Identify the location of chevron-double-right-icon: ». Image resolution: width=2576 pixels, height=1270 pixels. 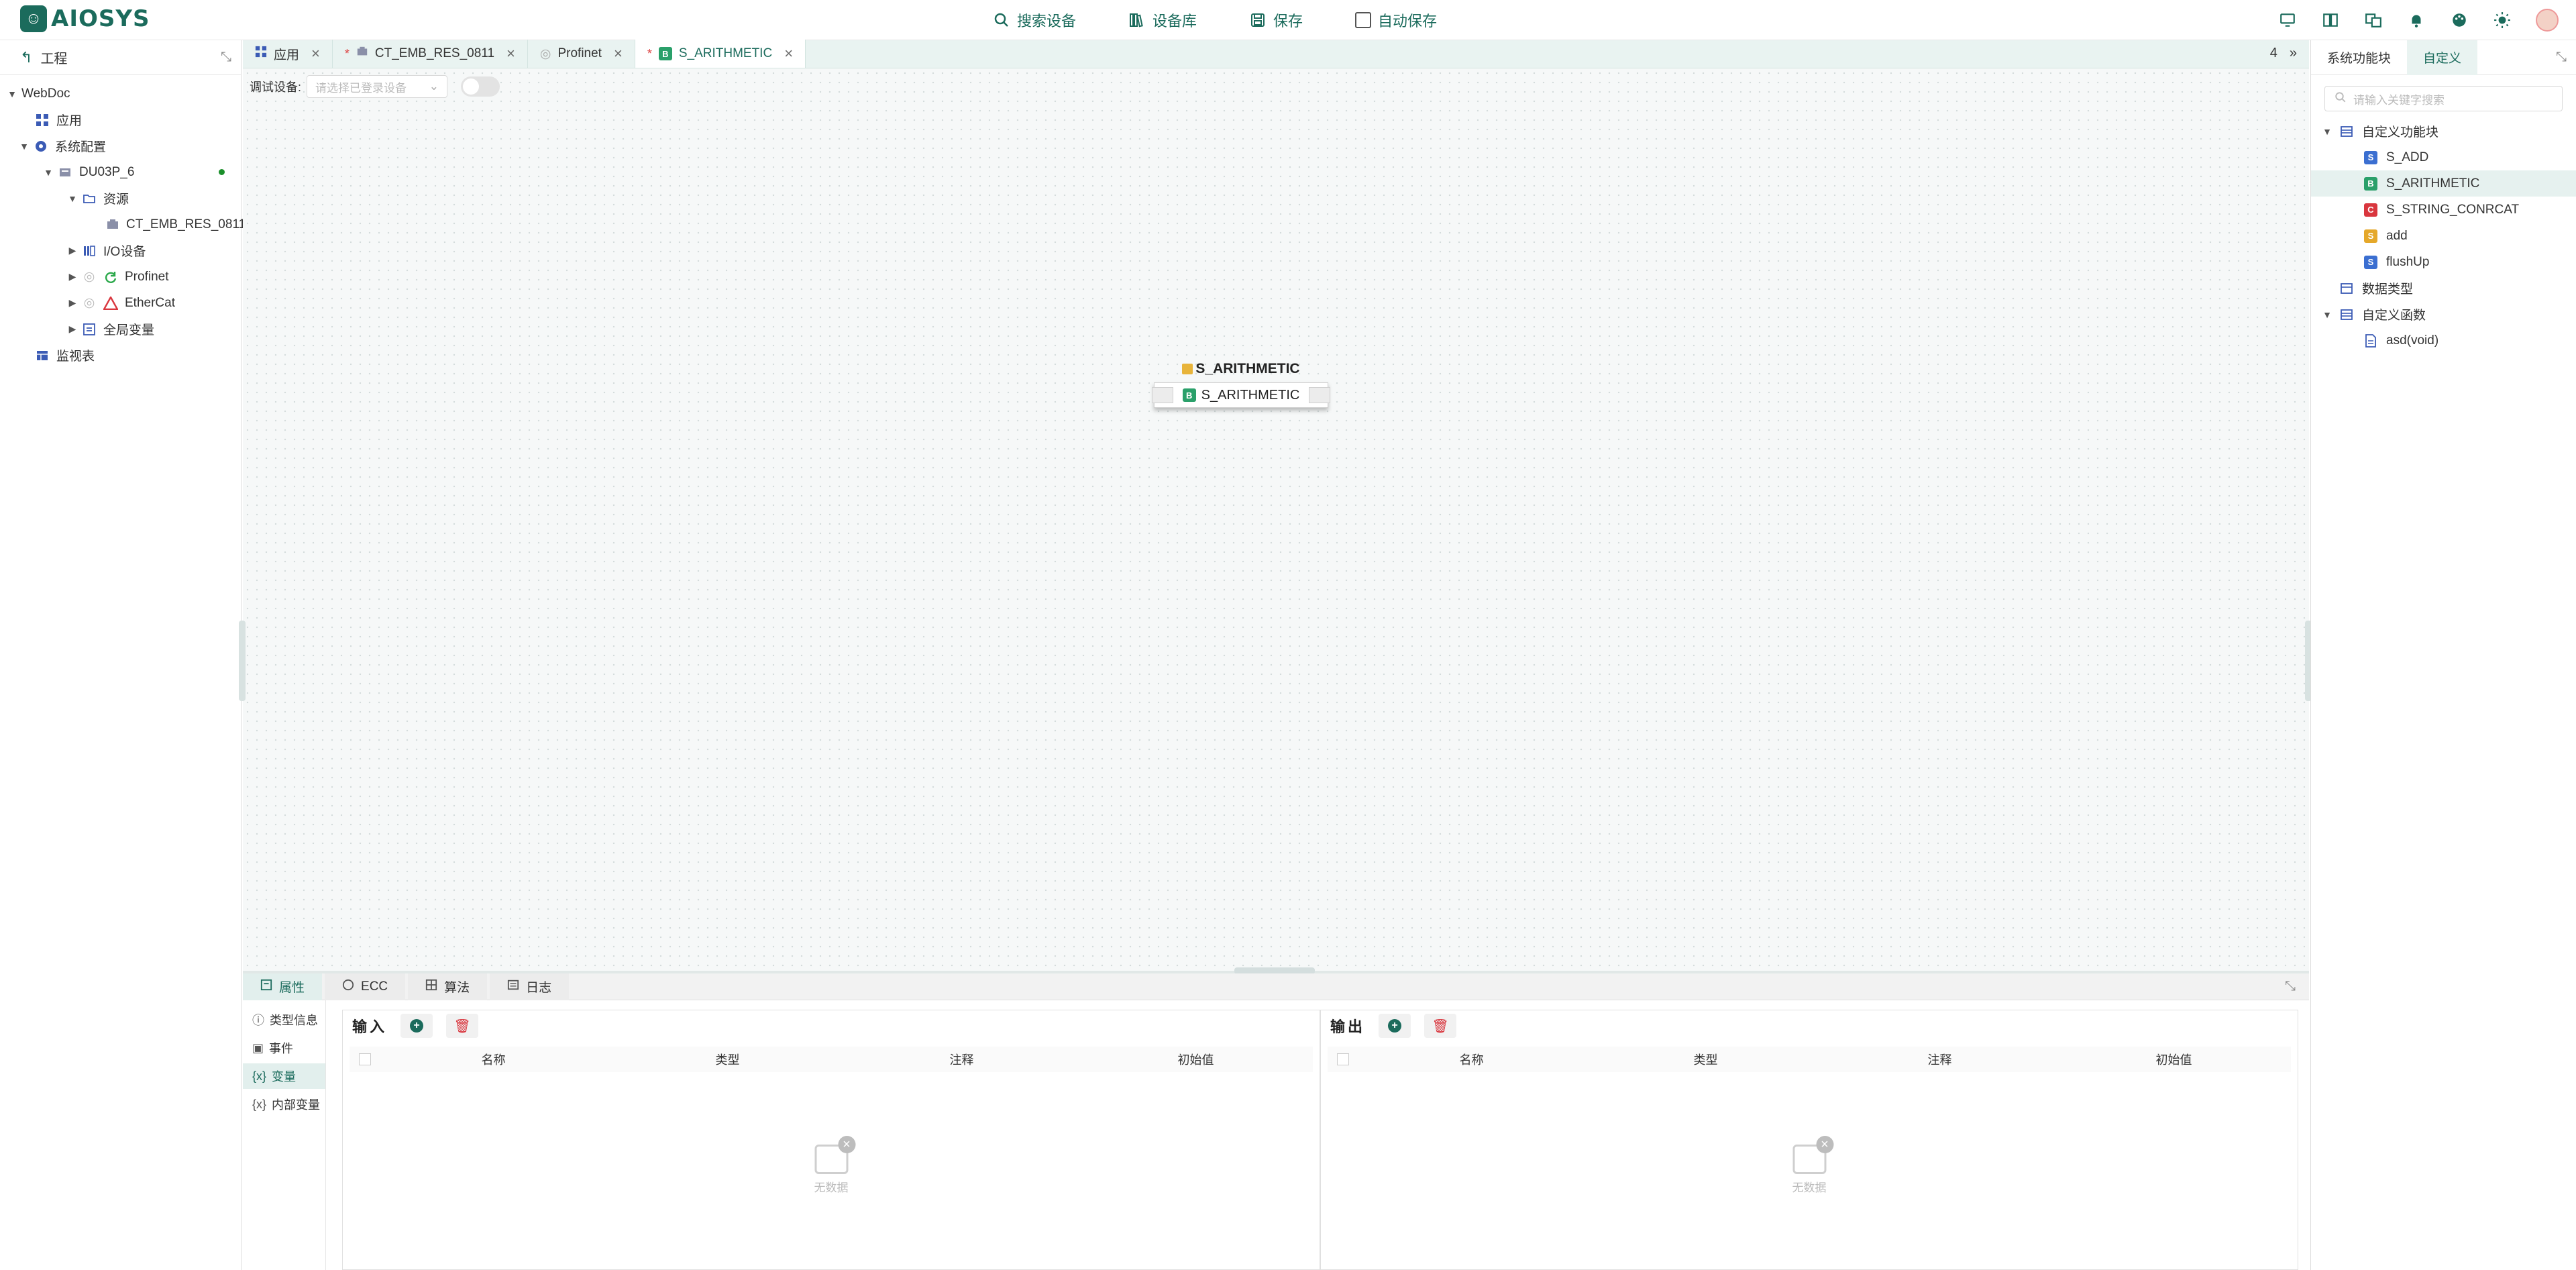
(2293, 53).